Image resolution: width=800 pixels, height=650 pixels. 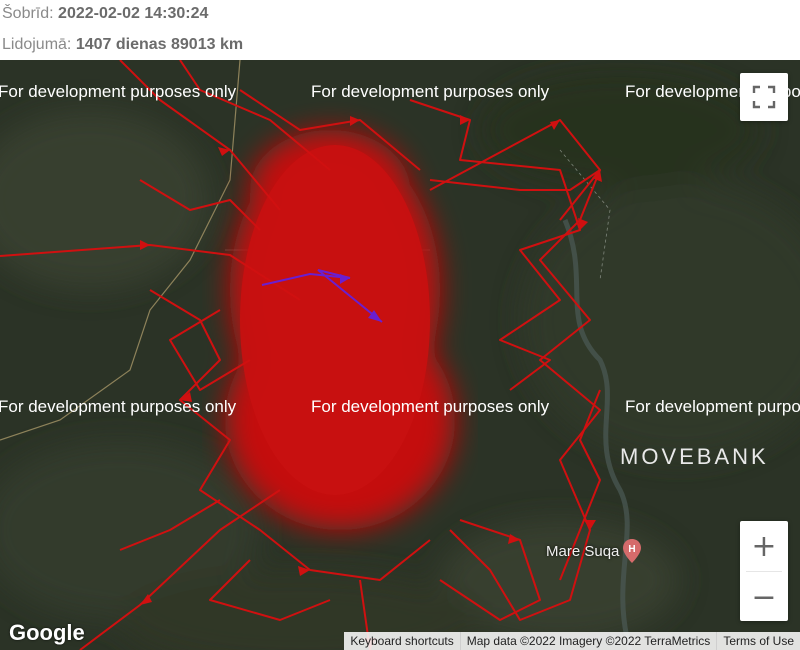 I want to click on terms-of-use-link: Terms of Use, so click(x=758, y=641).